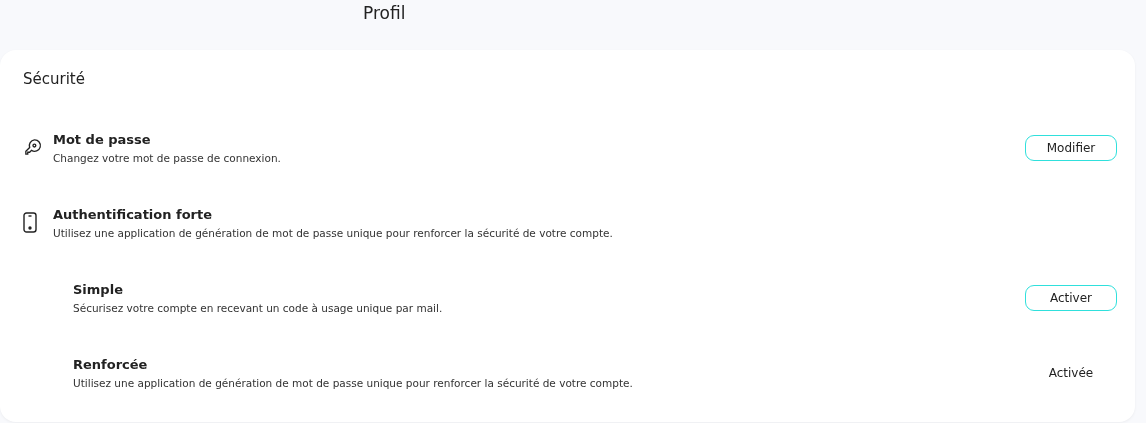 The width and height of the screenshot is (1146, 423). What do you see at coordinates (54, 79) in the screenshot?
I see `section-title: Sécurité` at bounding box center [54, 79].